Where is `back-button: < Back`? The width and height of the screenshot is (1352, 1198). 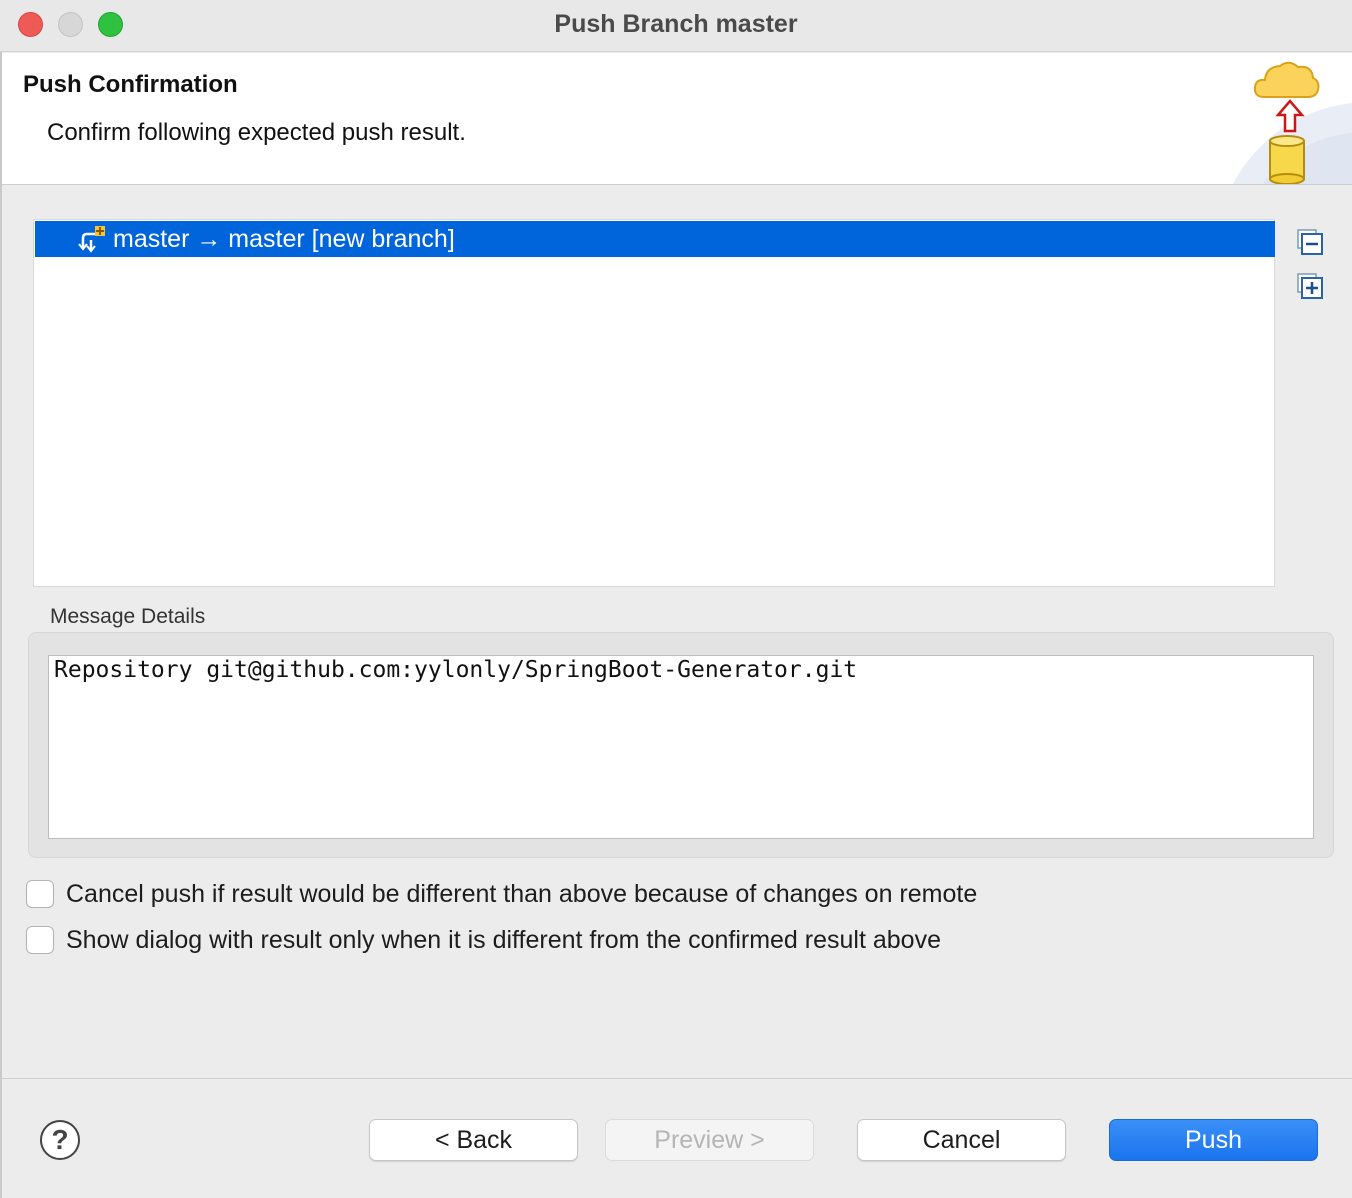
back-button: < Back is located at coordinates (473, 1140).